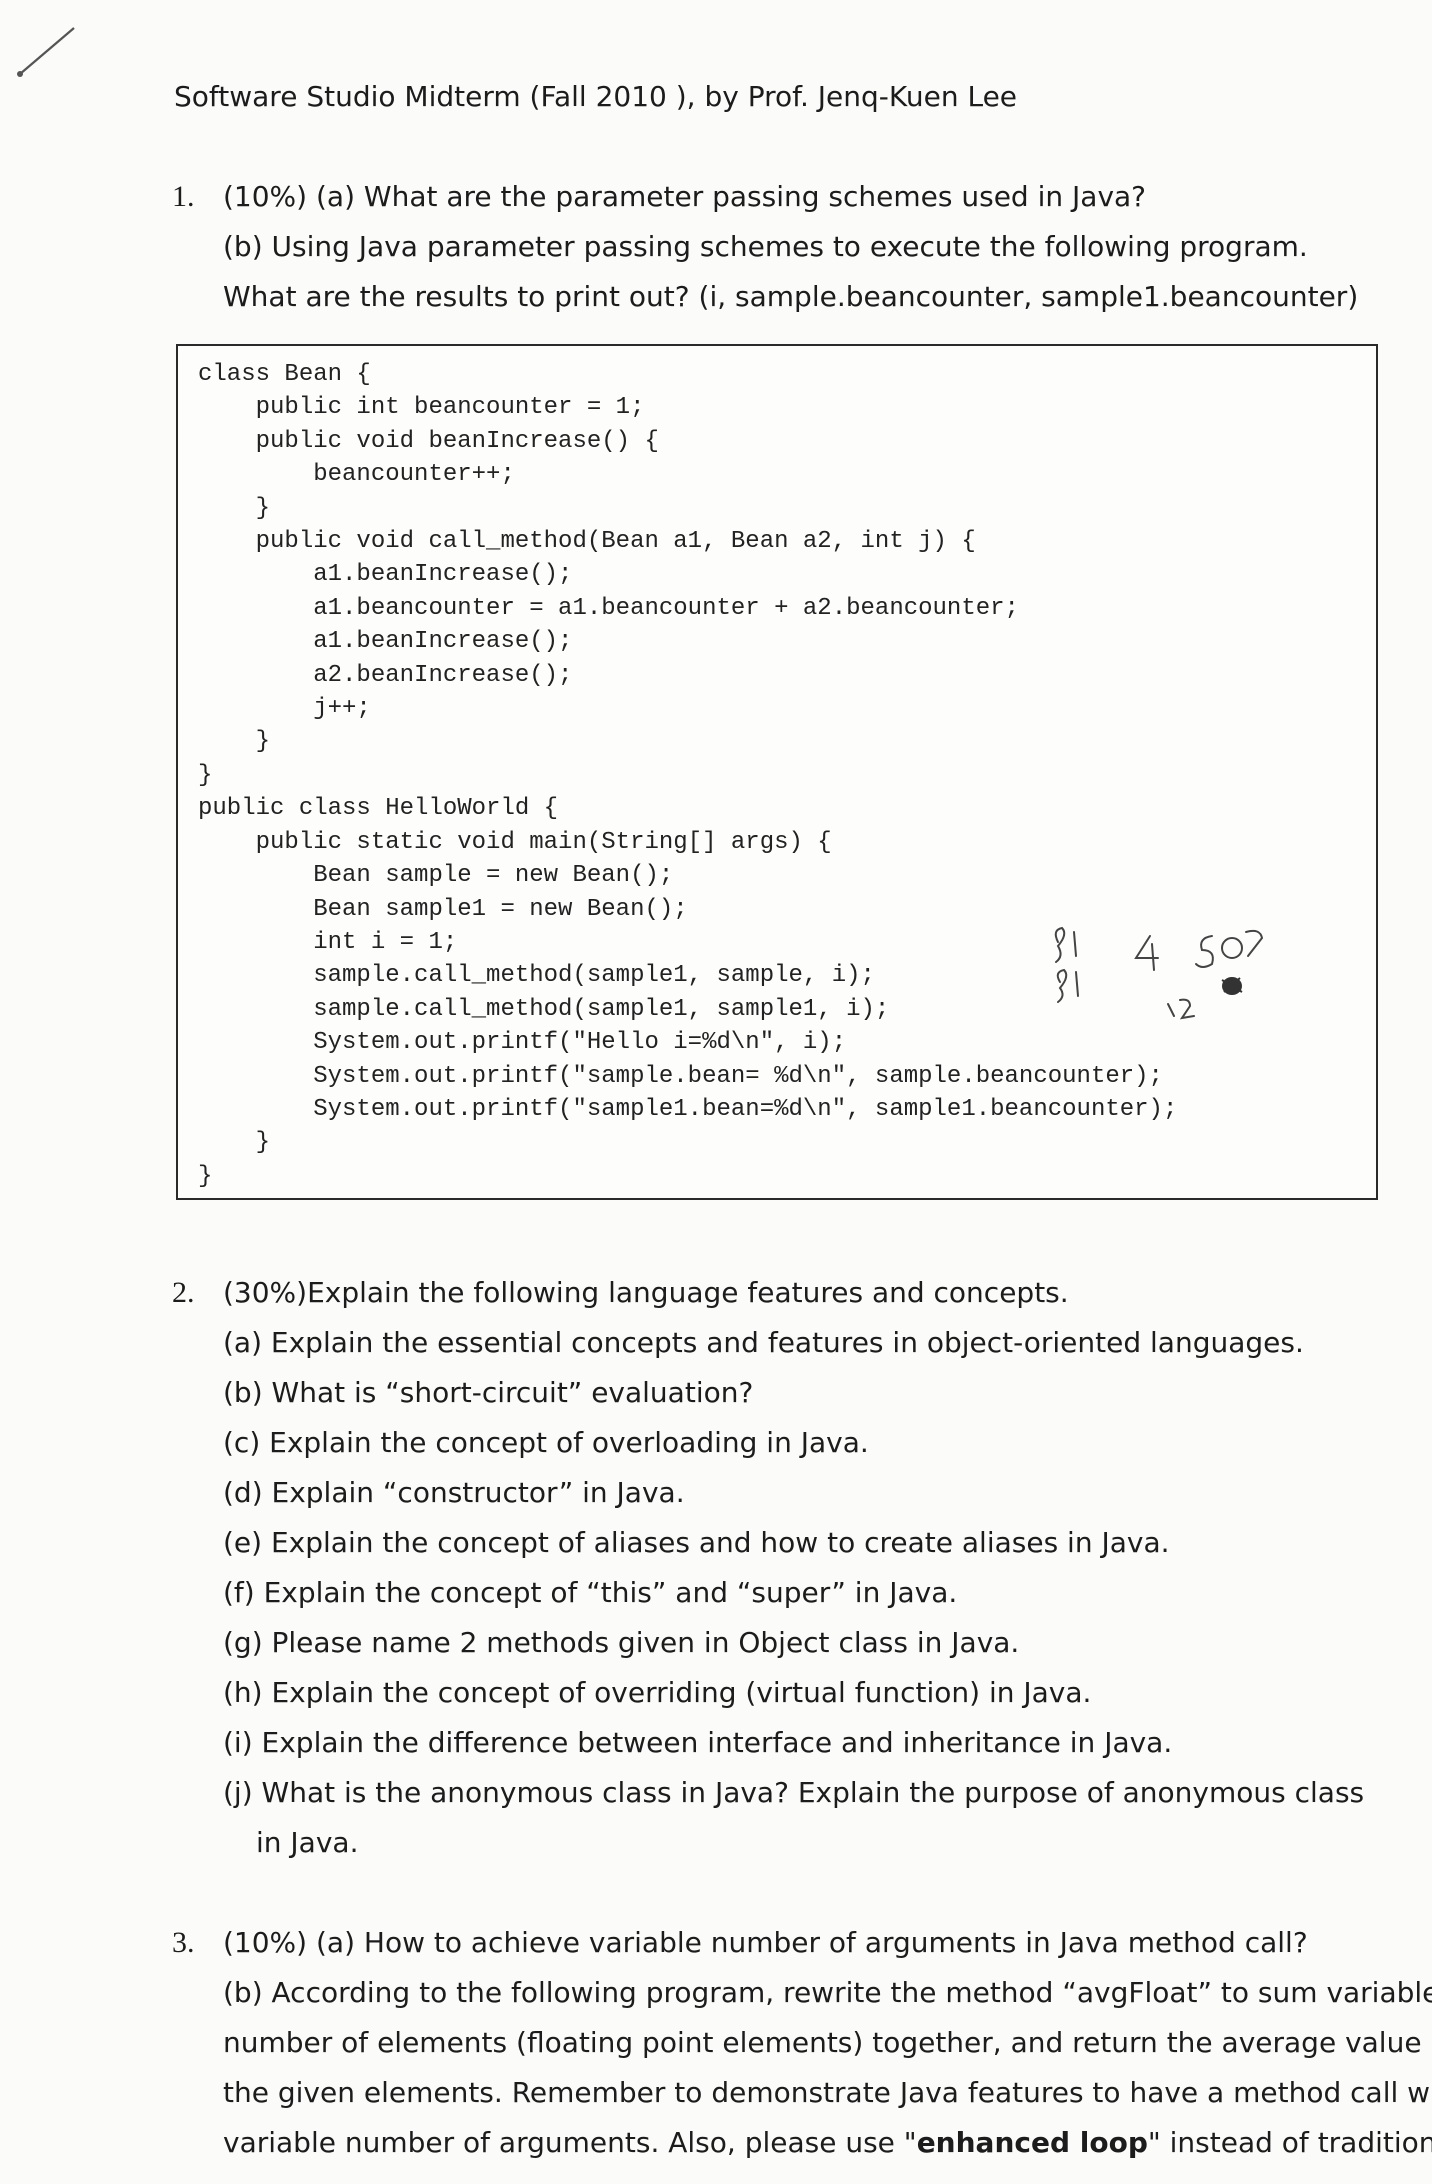  What do you see at coordinates (307, 1842) in the screenshot?
I see `question-2-item-j-cont: in Java.` at bounding box center [307, 1842].